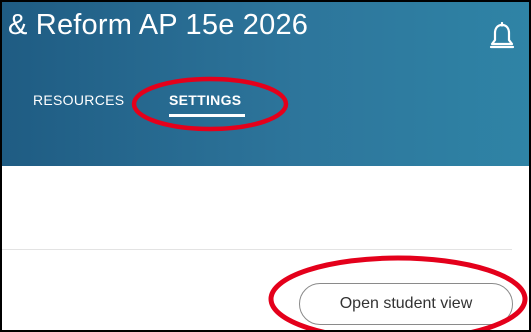 The width and height of the screenshot is (531, 332). What do you see at coordinates (257, 249) in the screenshot?
I see `section-divider` at bounding box center [257, 249].